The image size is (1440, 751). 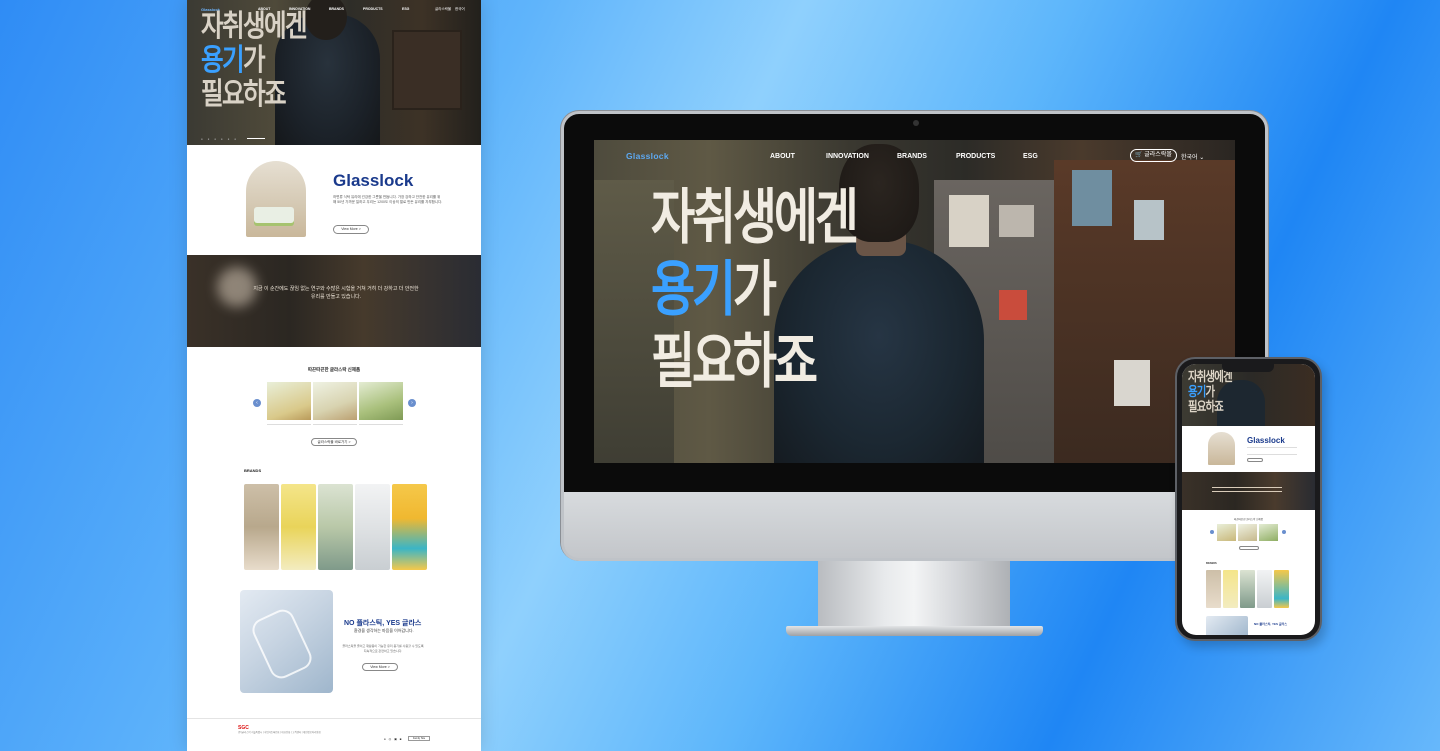 What do you see at coordinates (257, 403) in the screenshot?
I see `carousel-prev-button: ‹` at bounding box center [257, 403].